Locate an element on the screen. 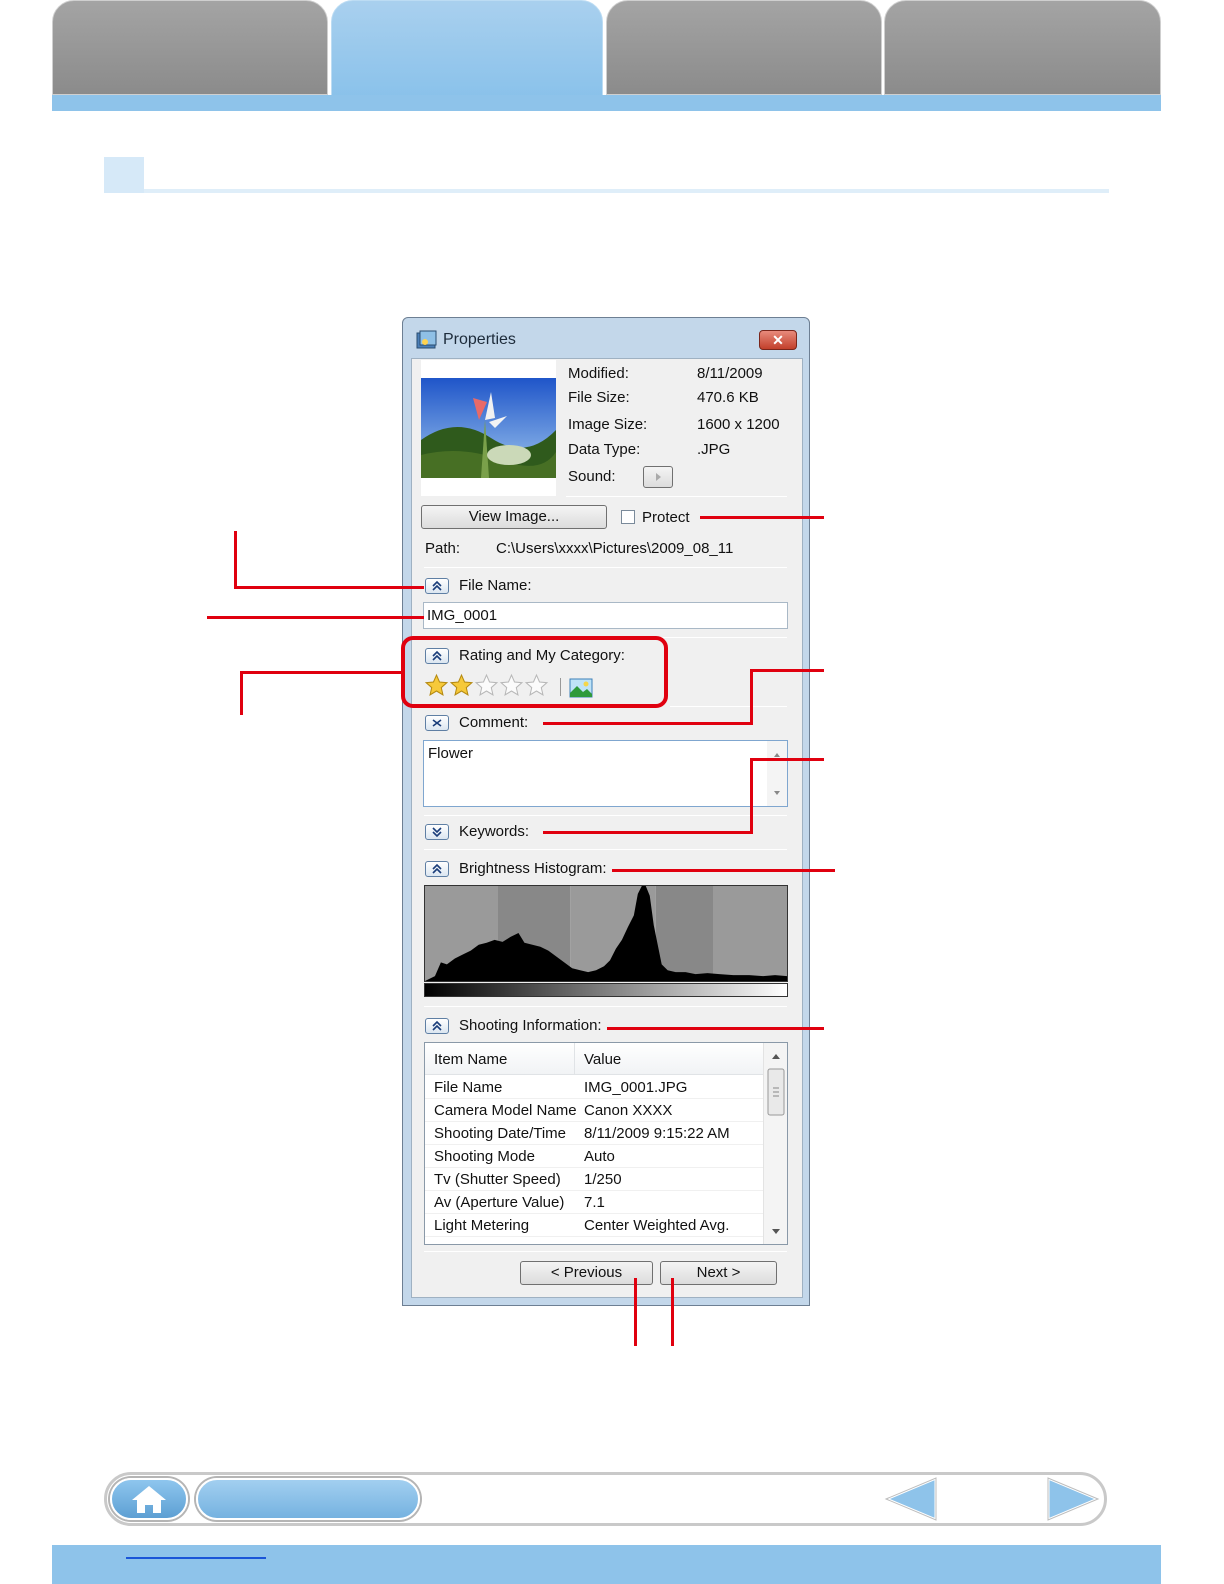  keywords-label: Keywords: is located at coordinates (494, 831).